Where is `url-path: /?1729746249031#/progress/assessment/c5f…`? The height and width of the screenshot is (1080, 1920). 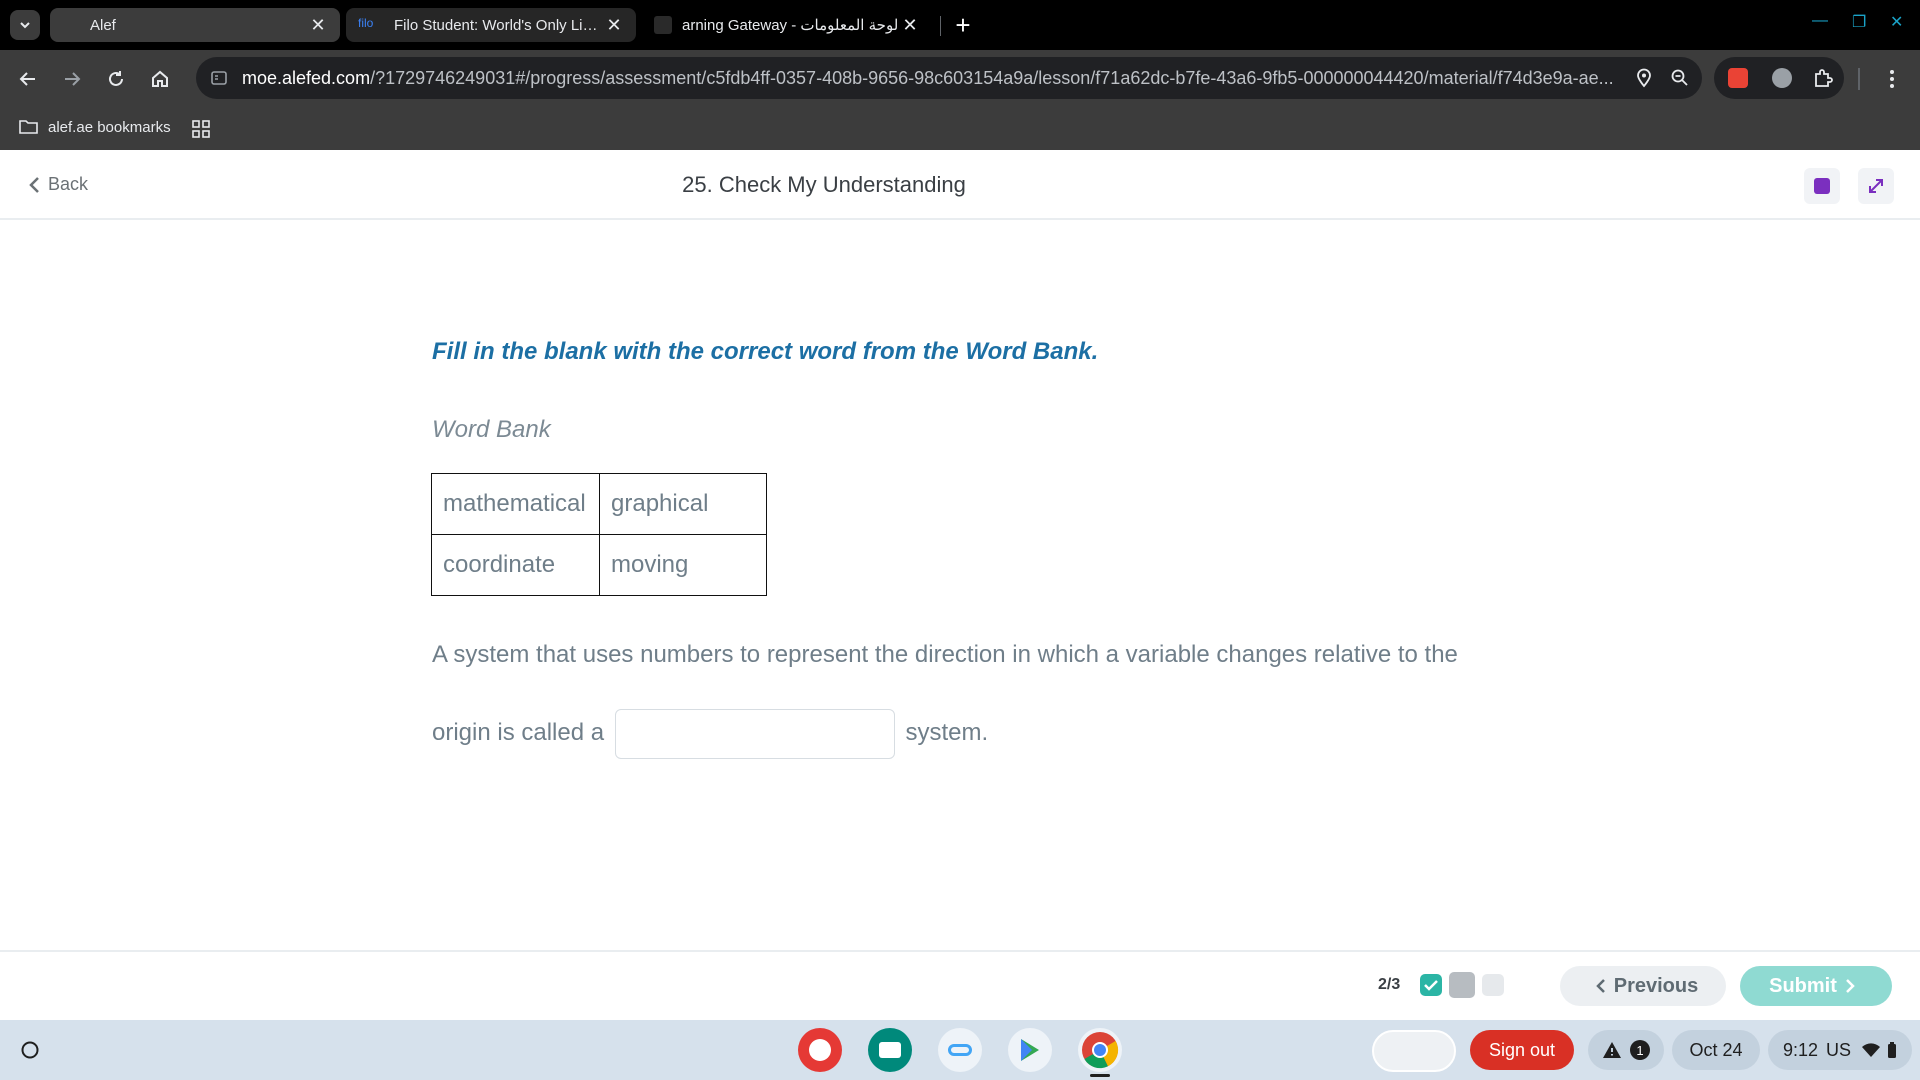 url-path: /?1729746249031#/progress/assessment/c5f… is located at coordinates (992, 78).